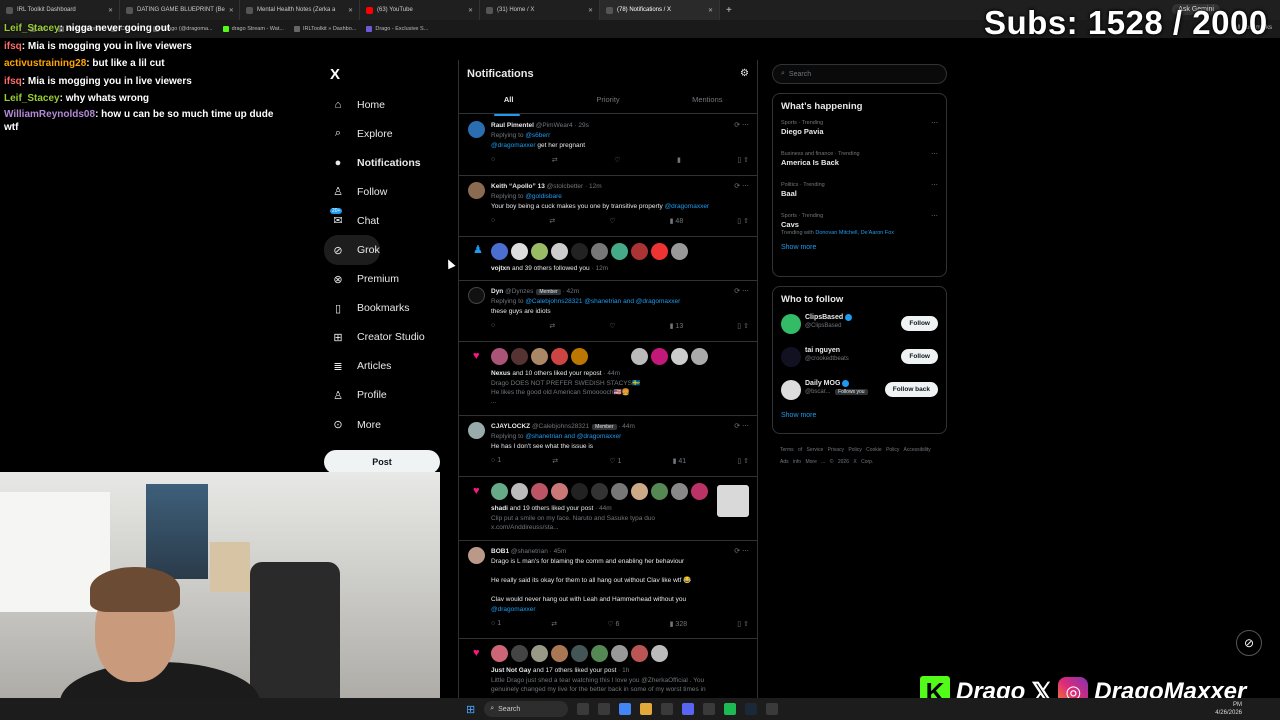 Image resolution: width=1280 pixels, height=720 pixels. I want to click on follow-suggestion: ClipsBased @ClipsBased Follow, so click(859, 325).